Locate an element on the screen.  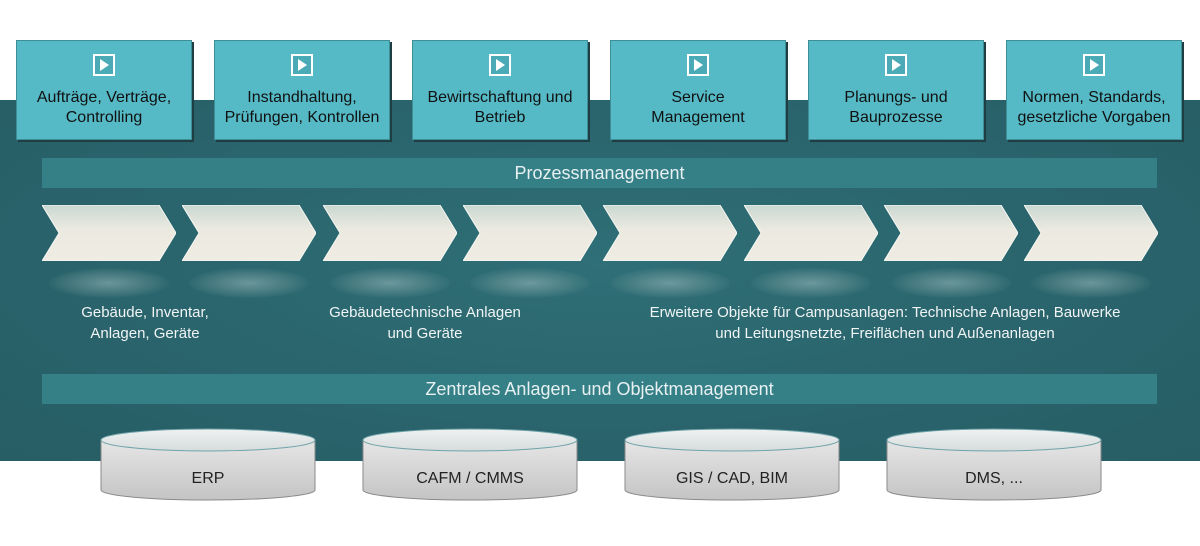
process-box-contracts: Aufträge, Verträge, Controlling is located at coordinates (104, 90).